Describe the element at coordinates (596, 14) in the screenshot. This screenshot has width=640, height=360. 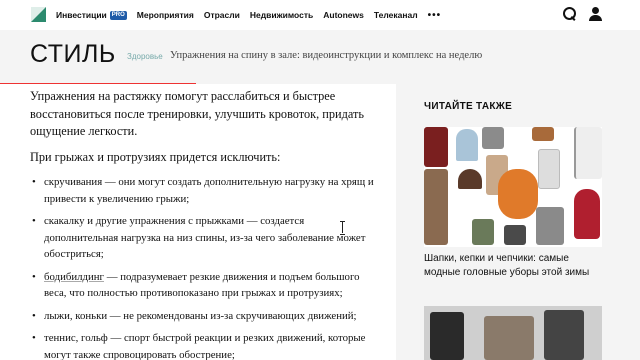
I see `user-icon` at that location.